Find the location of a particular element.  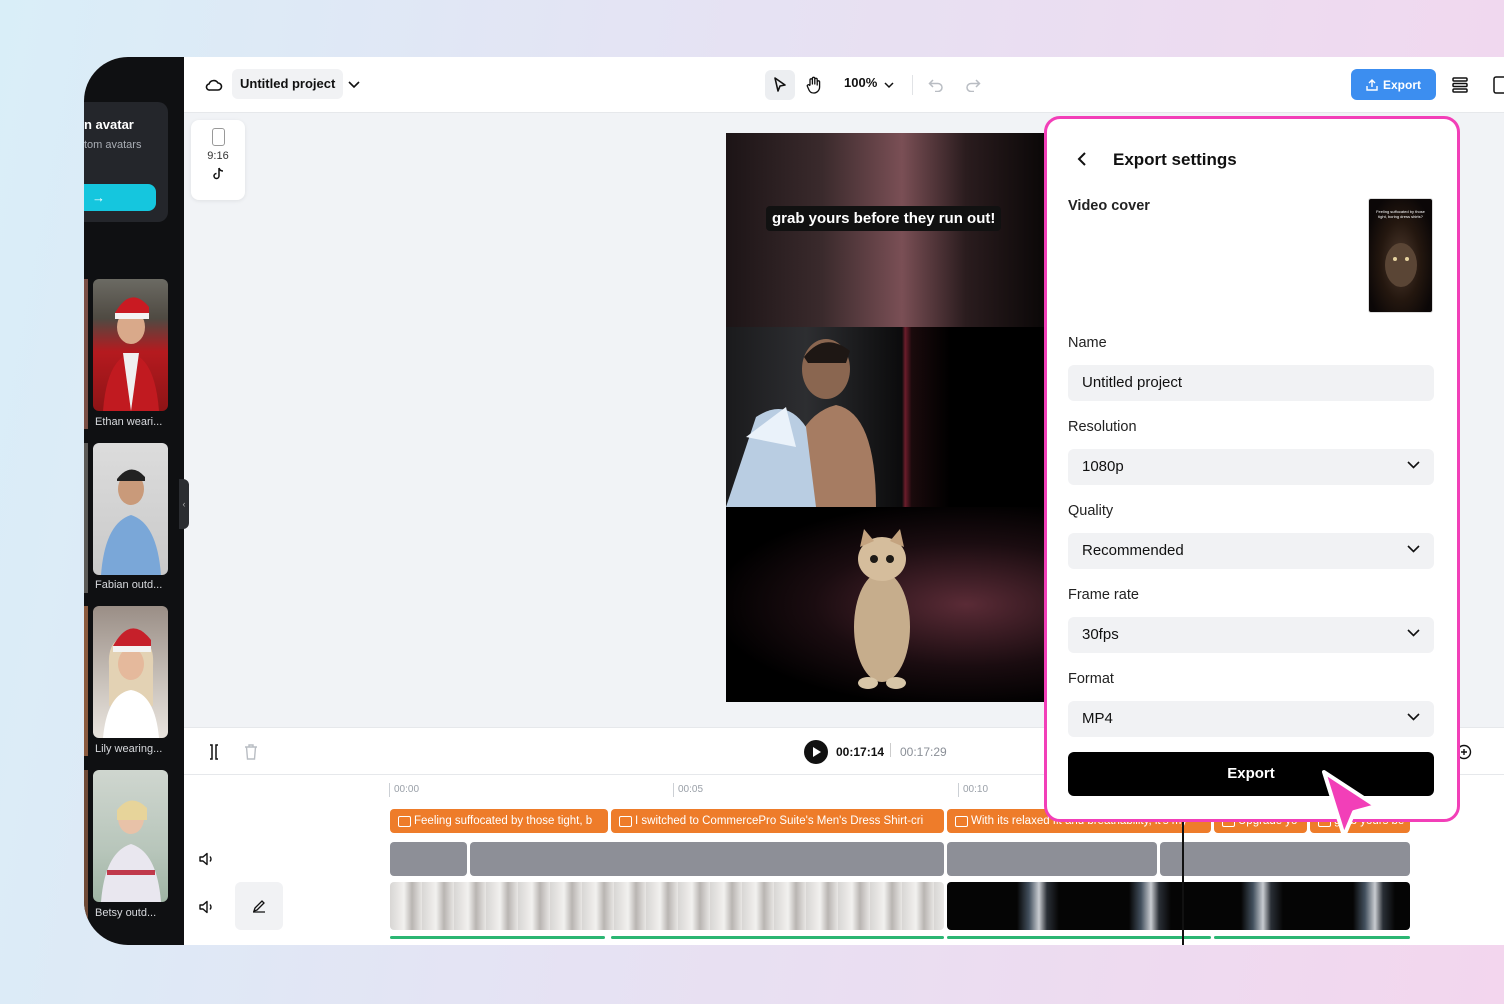

video-preview: grab yours before they run out! is located at coordinates (886, 417).